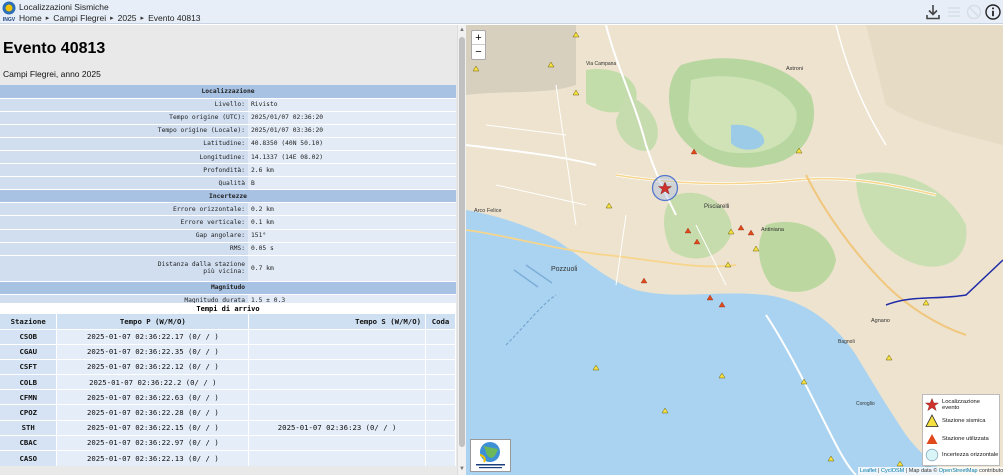 This screenshot has width=1003, height=475. What do you see at coordinates (488, 211) in the screenshot?
I see `place-label: Arco Felice` at bounding box center [488, 211].